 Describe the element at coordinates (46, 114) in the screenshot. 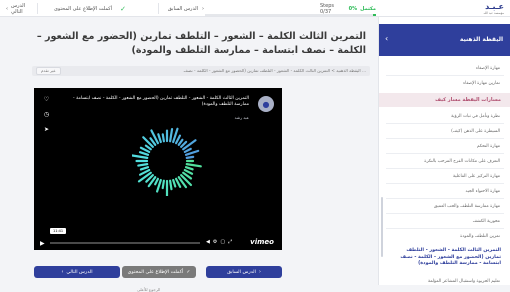

I see `clock-icon: ◷` at that location.